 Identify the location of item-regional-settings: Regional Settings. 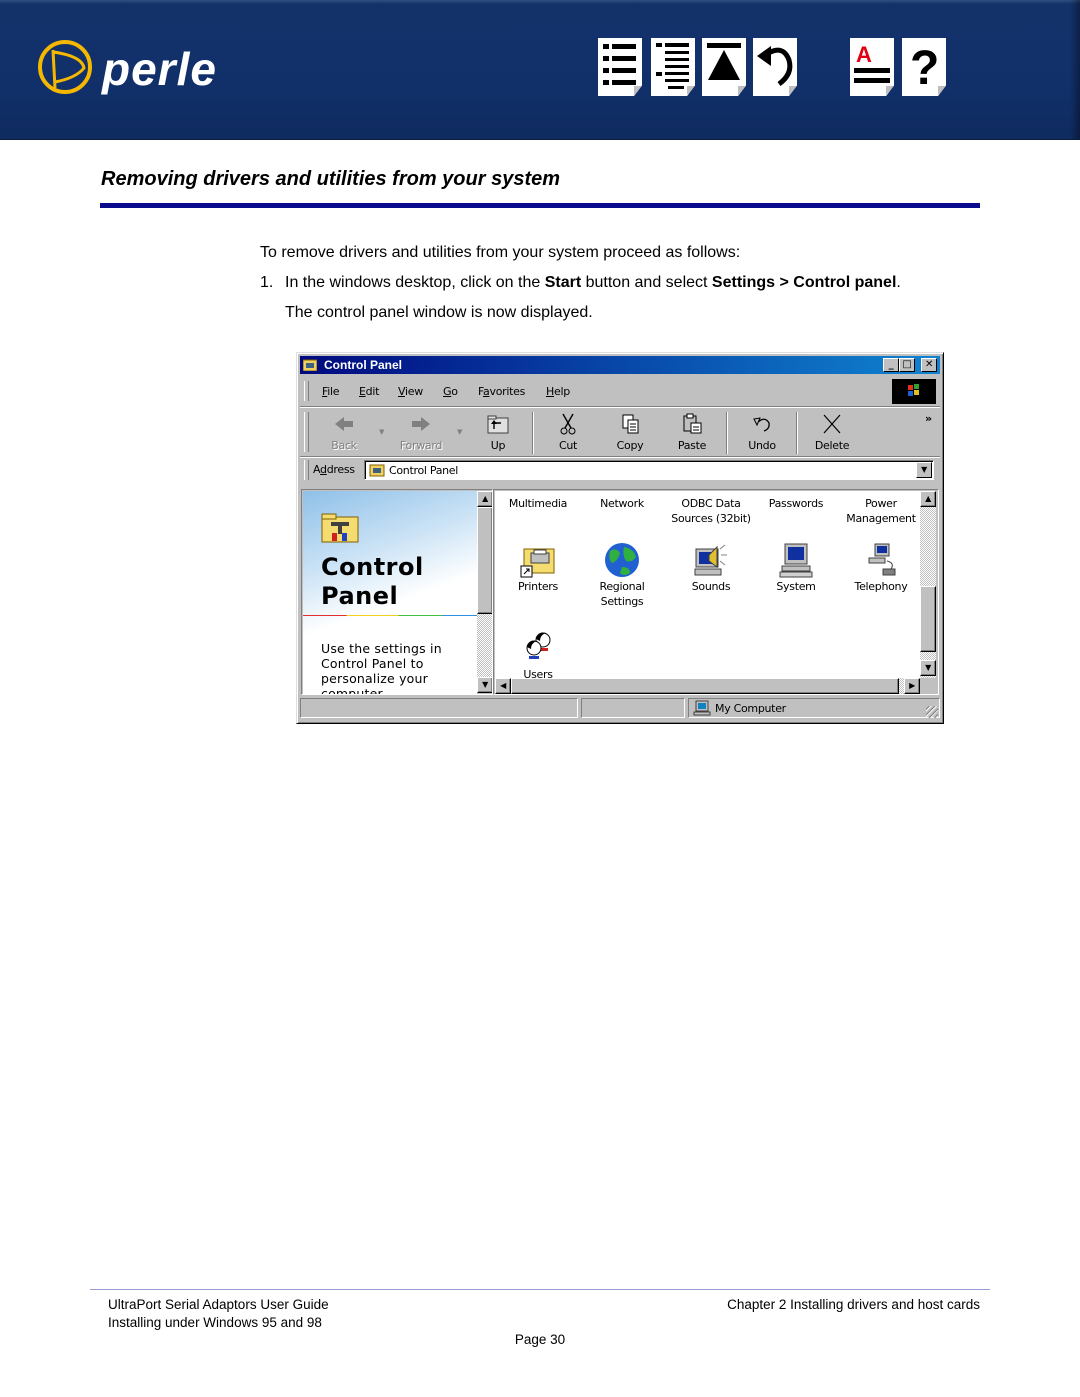
(622, 575).